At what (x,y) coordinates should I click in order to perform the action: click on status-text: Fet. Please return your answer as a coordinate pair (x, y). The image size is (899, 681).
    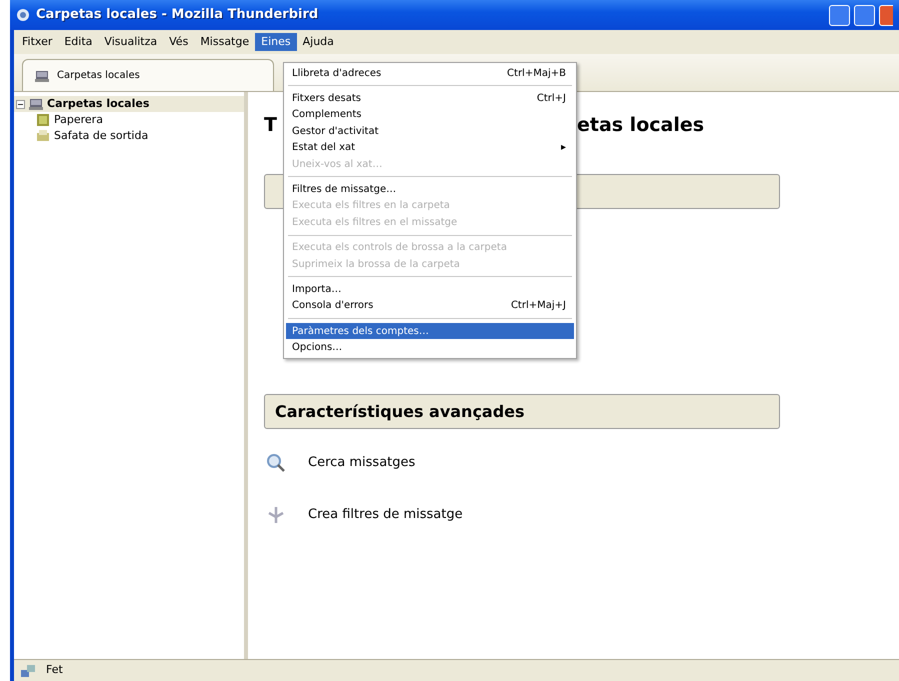
    Looking at the image, I should click on (54, 670).